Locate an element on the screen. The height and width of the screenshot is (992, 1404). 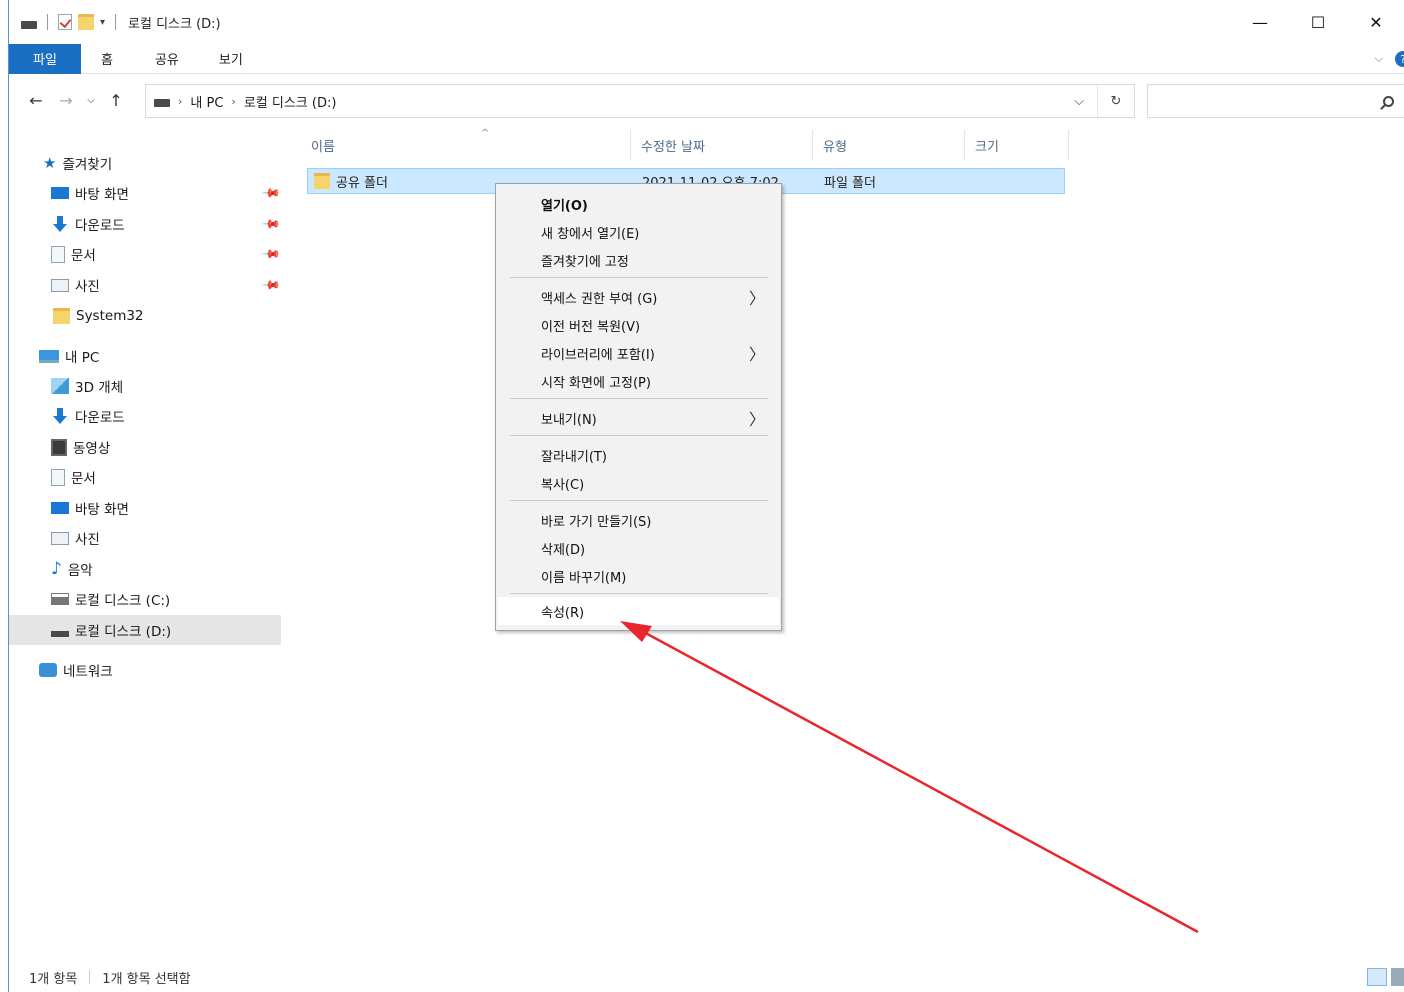
document-icon is located at coordinates (58, 254).